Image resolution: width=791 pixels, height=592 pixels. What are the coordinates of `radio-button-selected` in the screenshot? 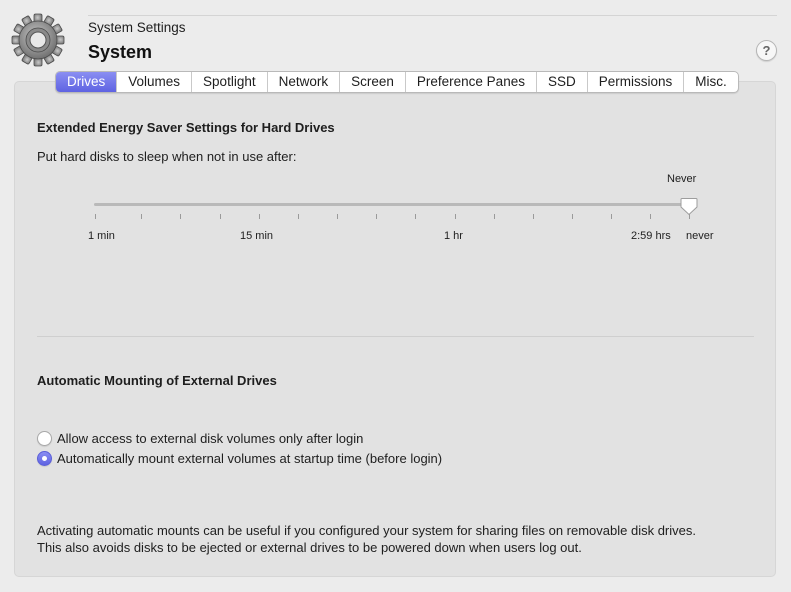 It's located at (44, 458).